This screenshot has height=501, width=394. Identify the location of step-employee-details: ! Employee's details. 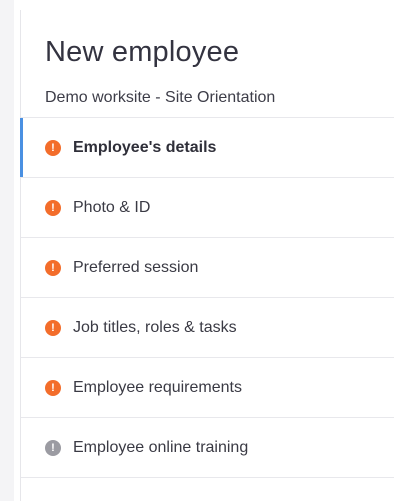
(207, 148).